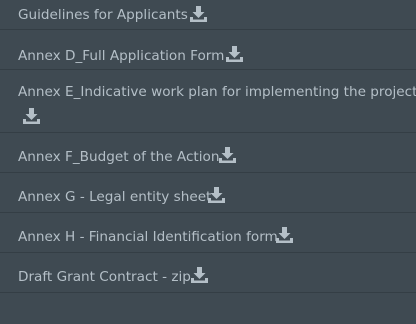  I want to click on document-link-guidelines: Guidelines for Applicants, so click(103, 15).